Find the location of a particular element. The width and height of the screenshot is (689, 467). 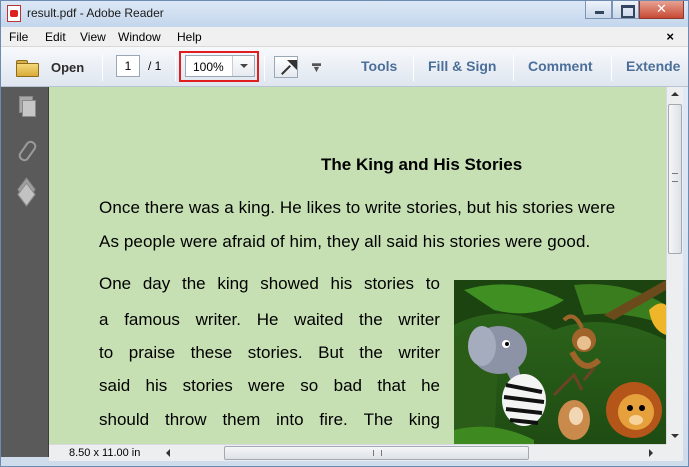

horizontal-scroll-thumb is located at coordinates (376, 453).